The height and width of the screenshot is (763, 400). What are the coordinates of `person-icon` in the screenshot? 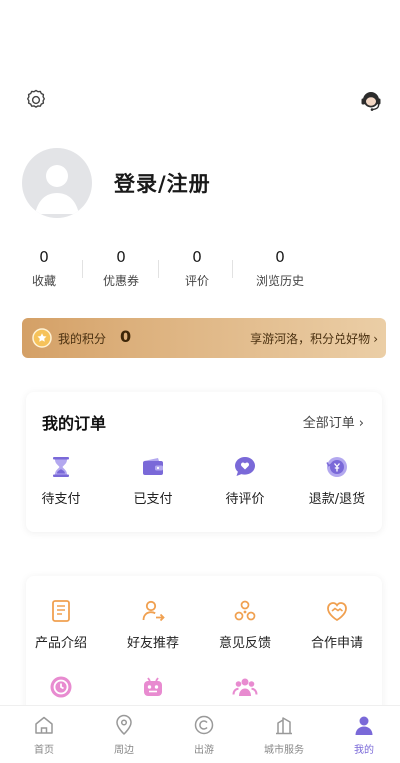 It's located at (364, 725).